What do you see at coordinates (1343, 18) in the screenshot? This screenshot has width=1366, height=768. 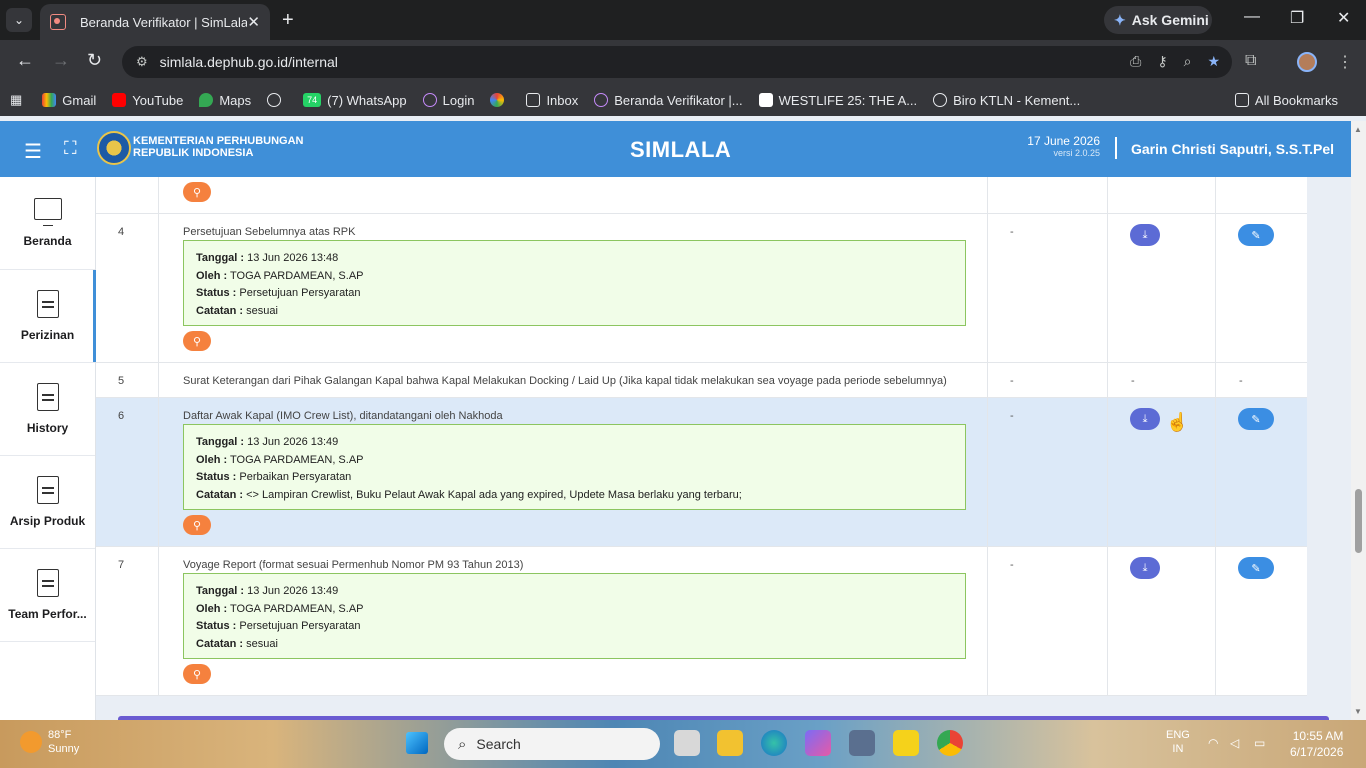 I see `window-close-icon: ✕` at bounding box center [1343, 18].